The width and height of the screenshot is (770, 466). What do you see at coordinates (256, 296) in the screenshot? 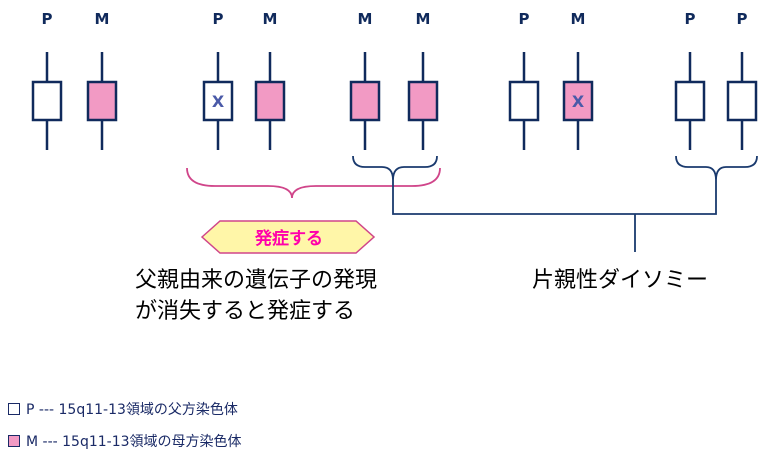
I see `caption-left: 父親由来の遺伝子の発現 が消失すると発症する` at bounding box center [256, 296].